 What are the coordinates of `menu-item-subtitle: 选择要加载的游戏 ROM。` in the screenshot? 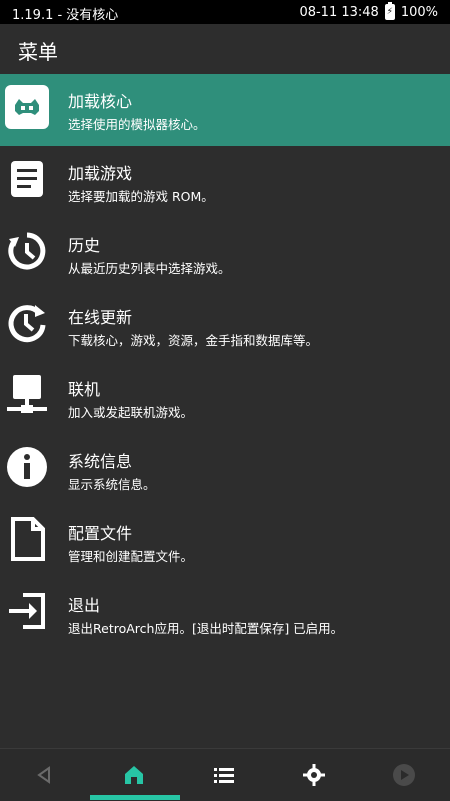 It's located at (141, 196).